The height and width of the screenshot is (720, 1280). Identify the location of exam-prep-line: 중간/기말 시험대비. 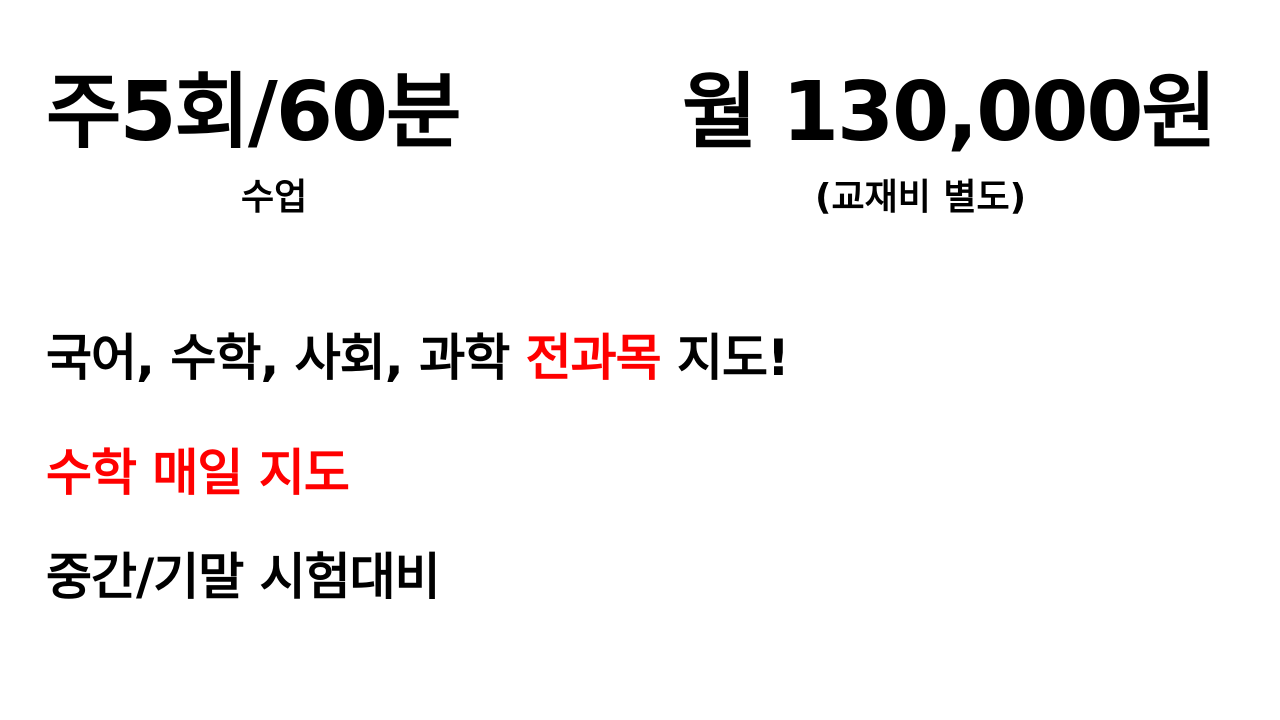
(243, 577).